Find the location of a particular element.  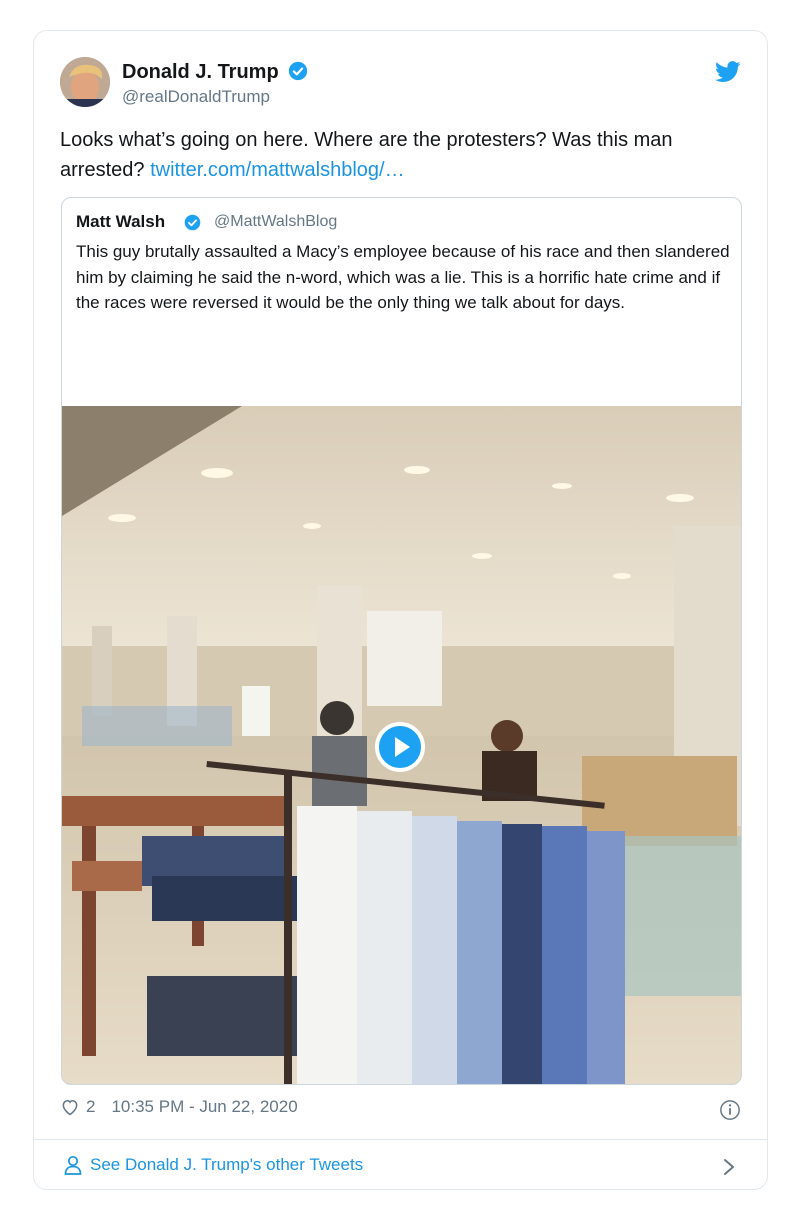

footer-divider is located at coordinates (400, 1139).